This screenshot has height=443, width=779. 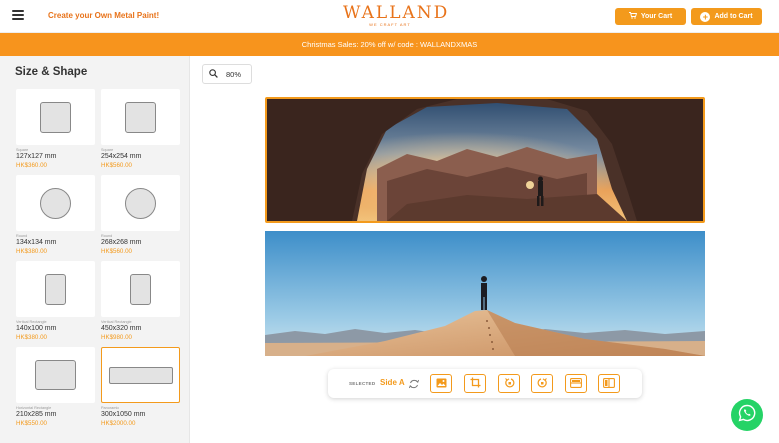 I want to click on rotate-right-button, so click(x=542, y=383).